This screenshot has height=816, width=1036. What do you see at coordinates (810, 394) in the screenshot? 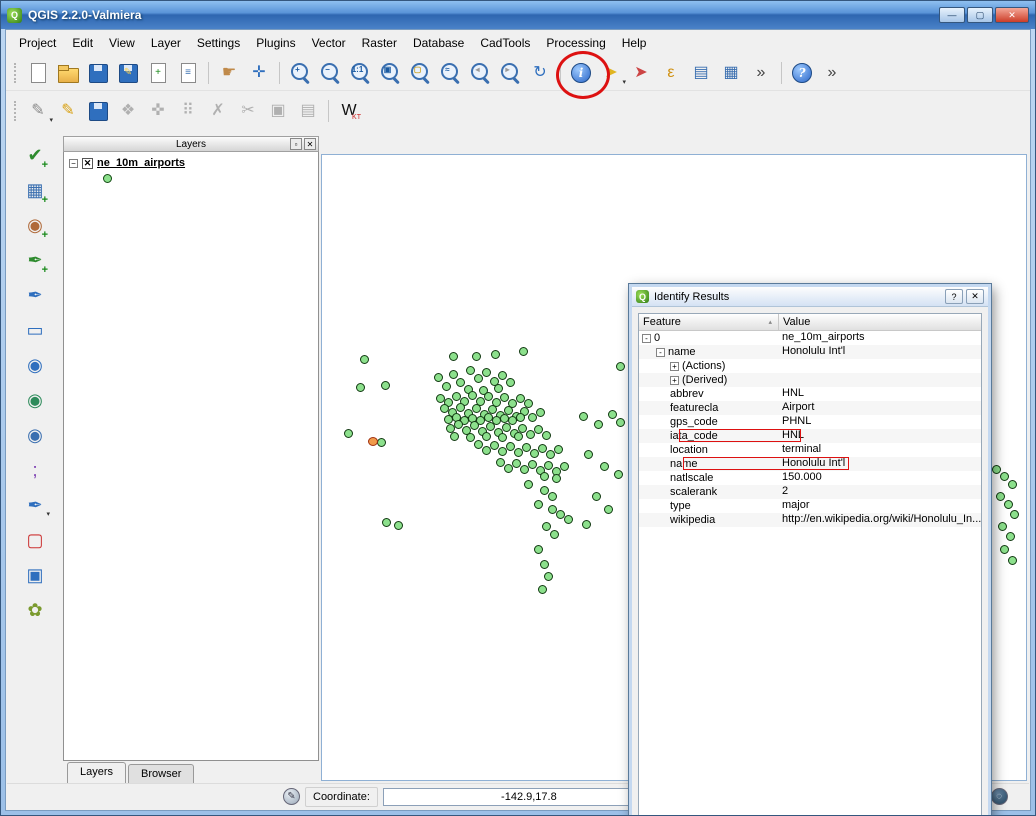
I see `identify-row: abbrev HNL` at bounding box center [810, 394].